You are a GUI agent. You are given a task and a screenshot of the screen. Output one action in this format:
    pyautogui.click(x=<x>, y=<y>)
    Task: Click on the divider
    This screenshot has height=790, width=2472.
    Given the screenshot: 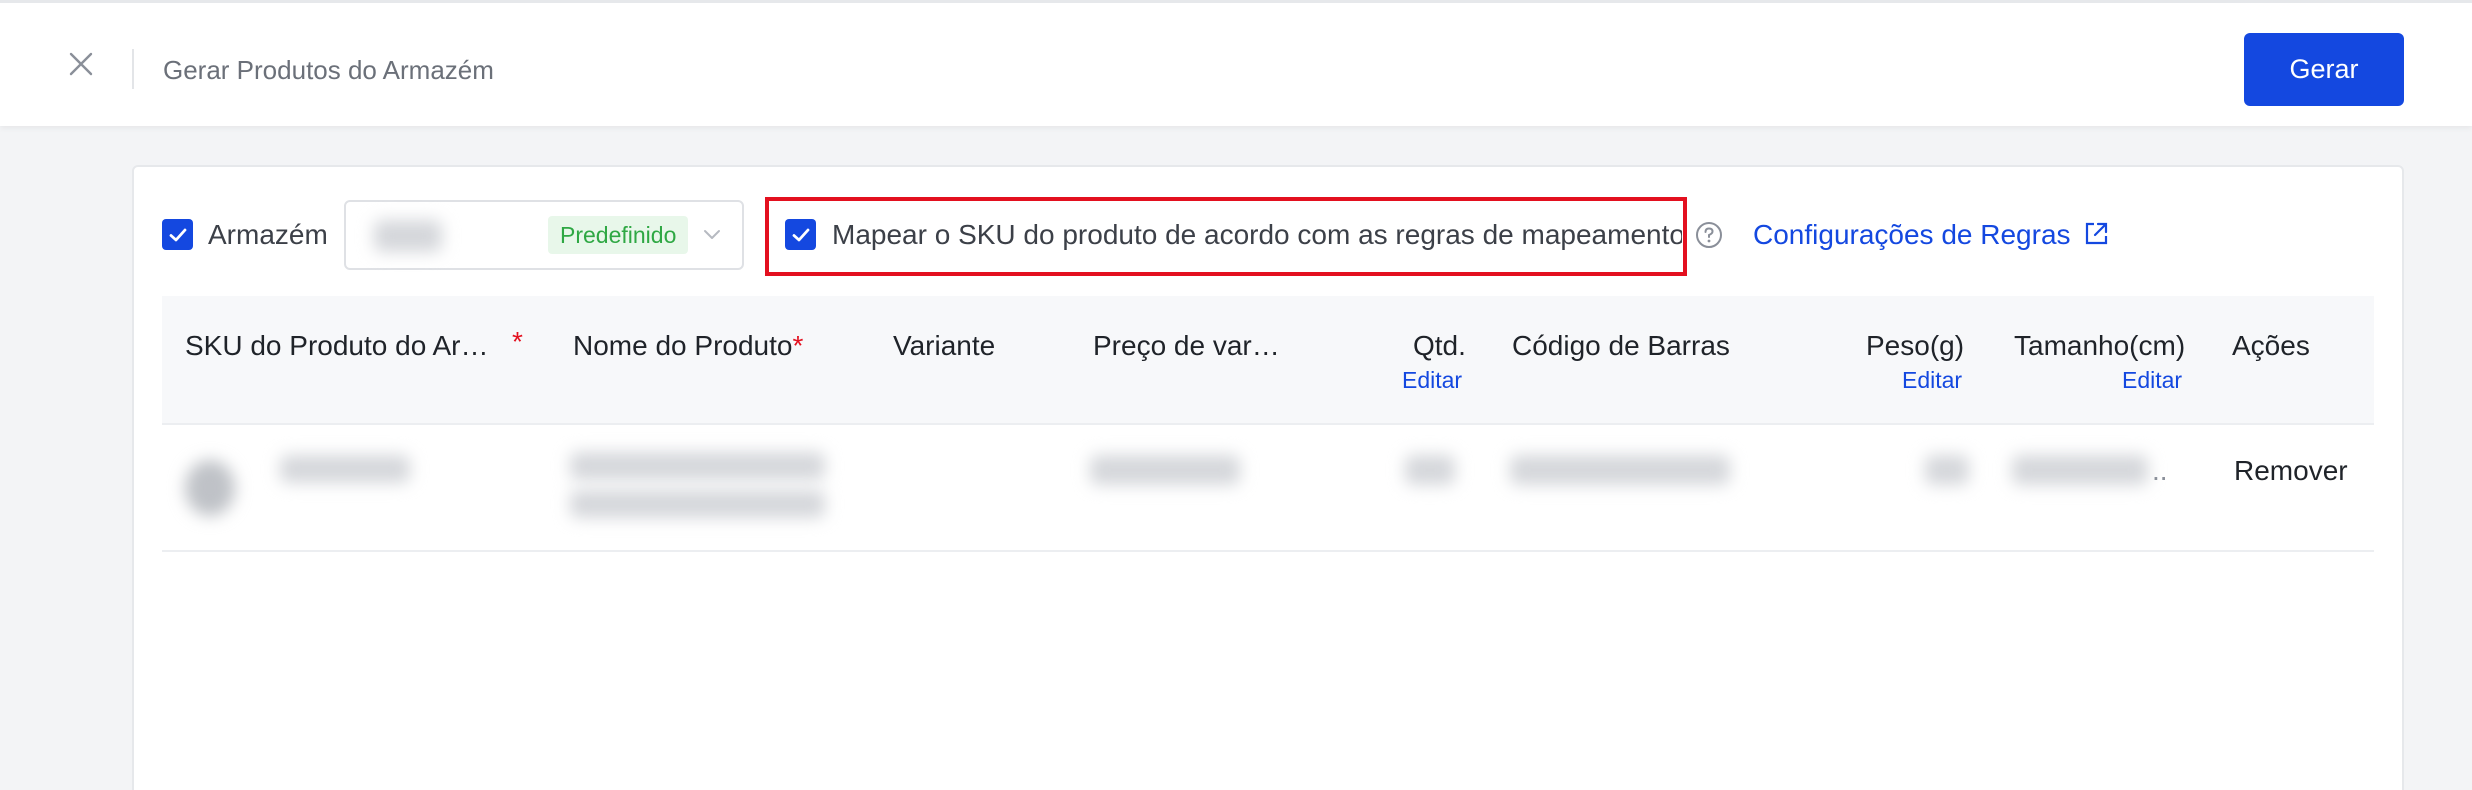 What is the action you would take?
    pyautogui.click(x=133, y=69)
    